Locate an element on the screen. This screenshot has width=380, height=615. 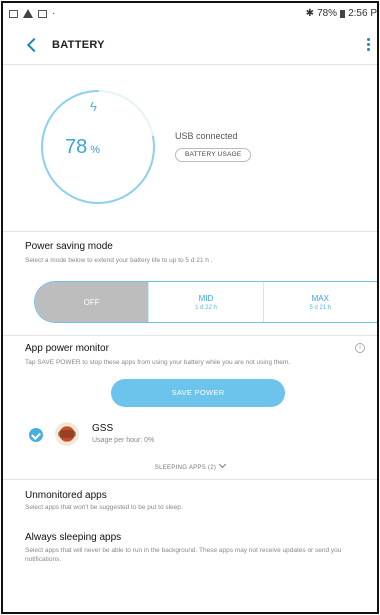
battery-usage-button: BATTERY USAGE is located at coordinates (213, 155).